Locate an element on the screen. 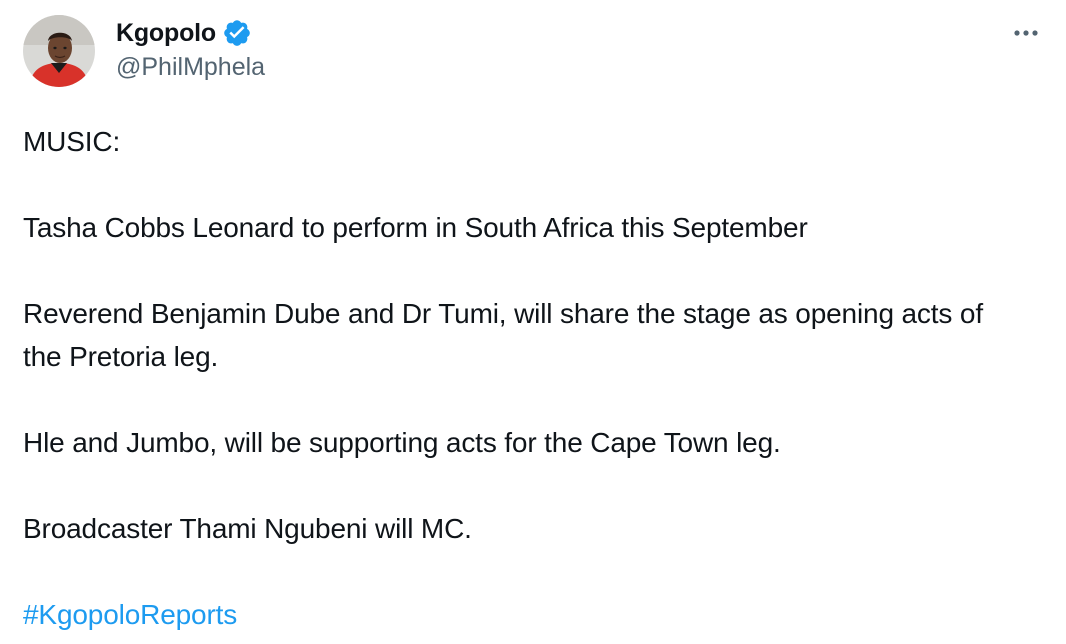  tweet-line: Broadcaster Thami Ngubeni will MC. is located at coordinates (247, 528).